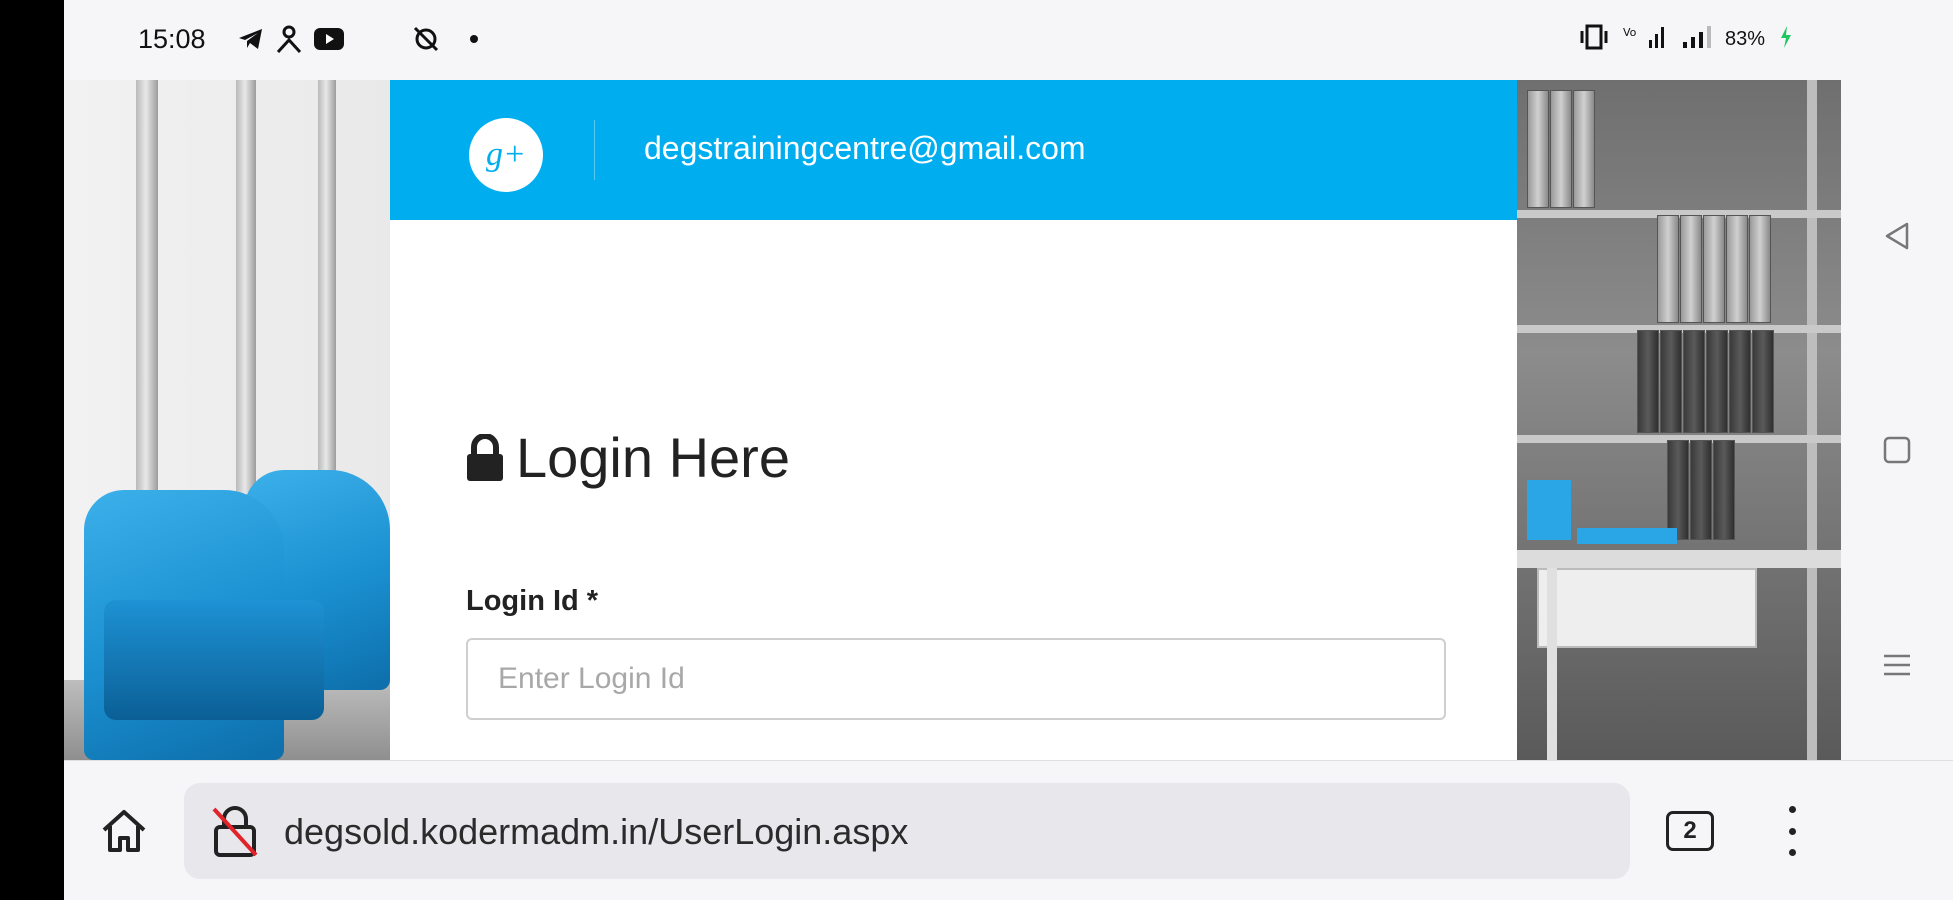 Image resolution: width=1953 pixels, height=900 pixels. What do you see at coordinates (289, 39) in the screenshot?
I see `person-icon` at bounding box center [289, 39].